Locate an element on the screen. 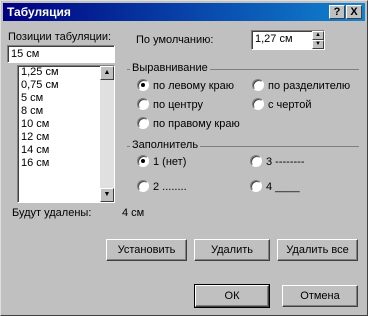  close-button: X is located at coordinates (354, 12).